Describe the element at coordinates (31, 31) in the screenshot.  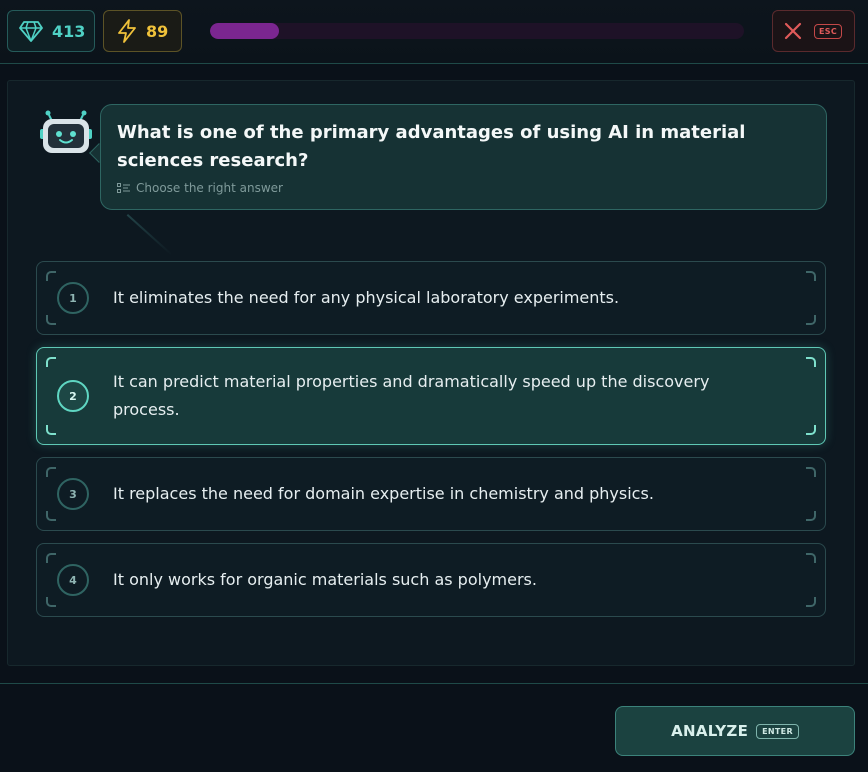
I see `diamond-icon` at that location.